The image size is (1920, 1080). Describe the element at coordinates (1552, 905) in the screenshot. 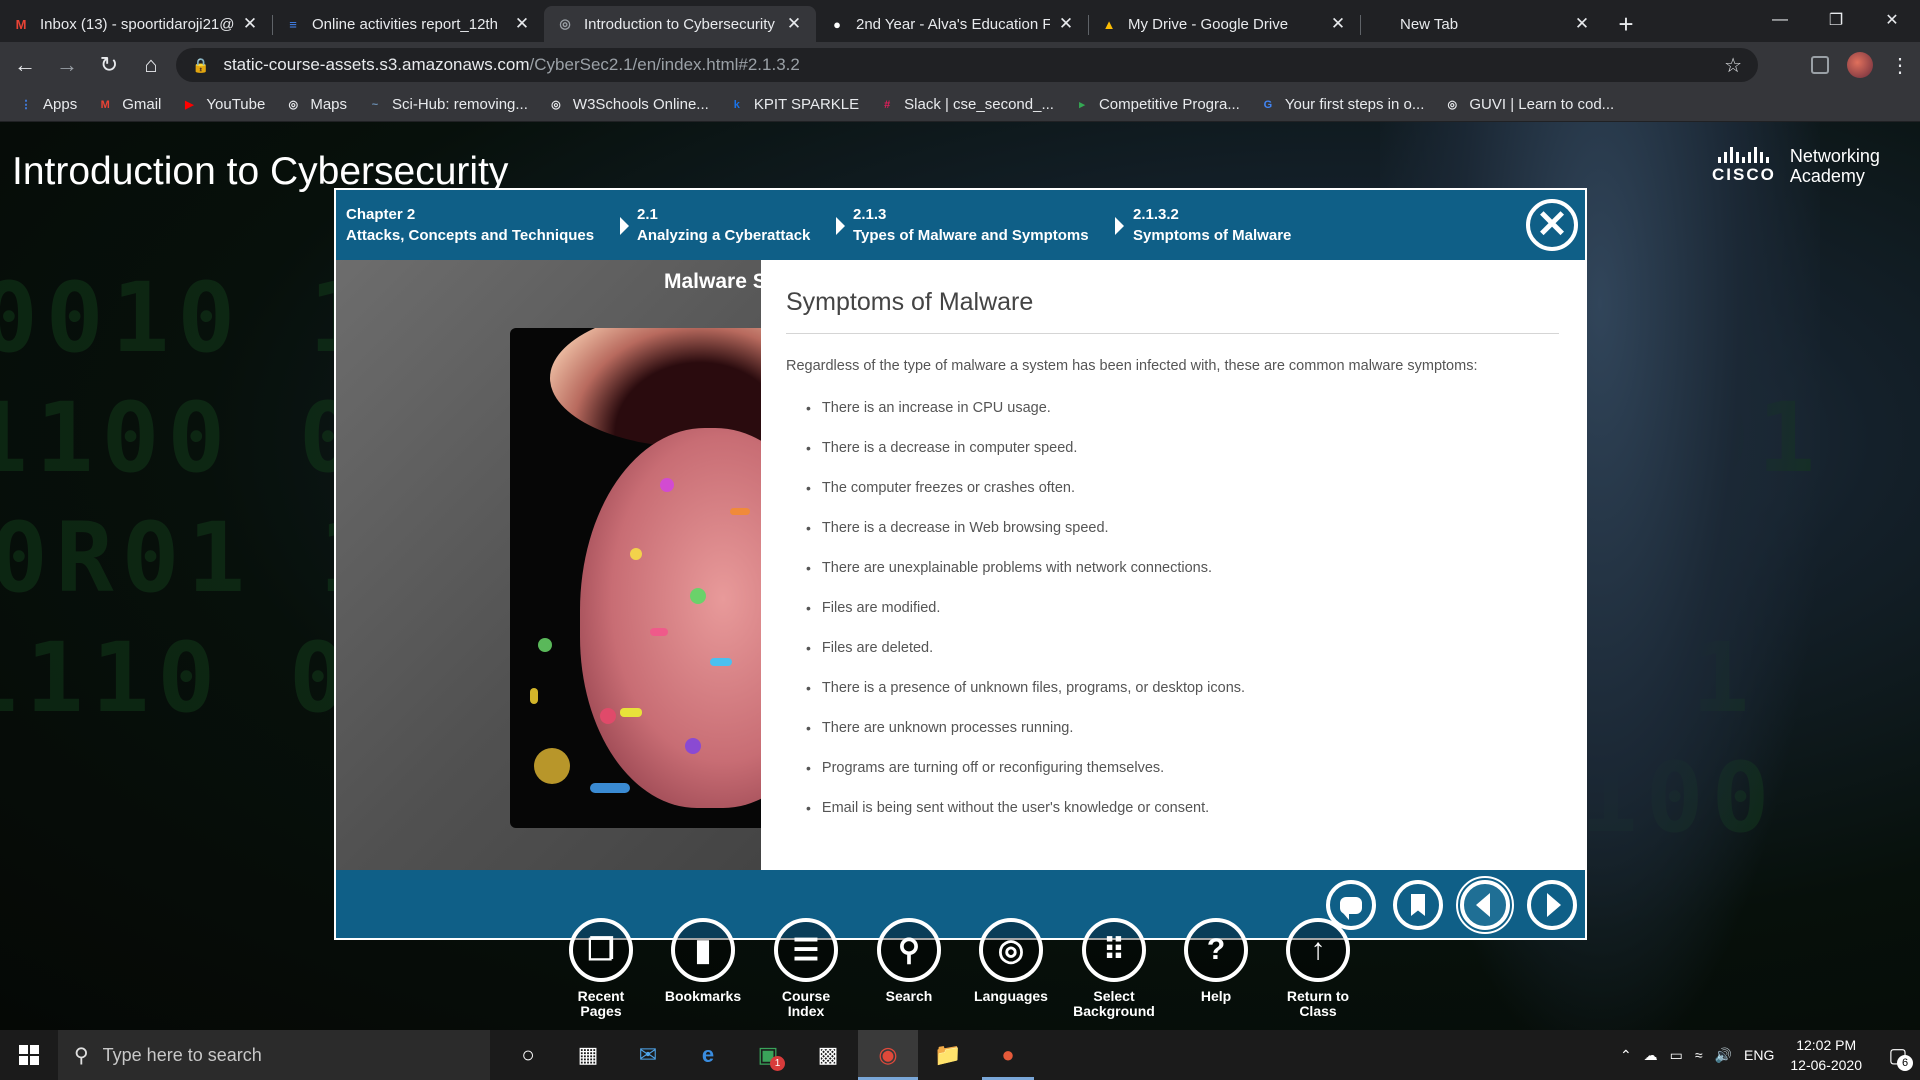

I see `next-page-button` at that location.